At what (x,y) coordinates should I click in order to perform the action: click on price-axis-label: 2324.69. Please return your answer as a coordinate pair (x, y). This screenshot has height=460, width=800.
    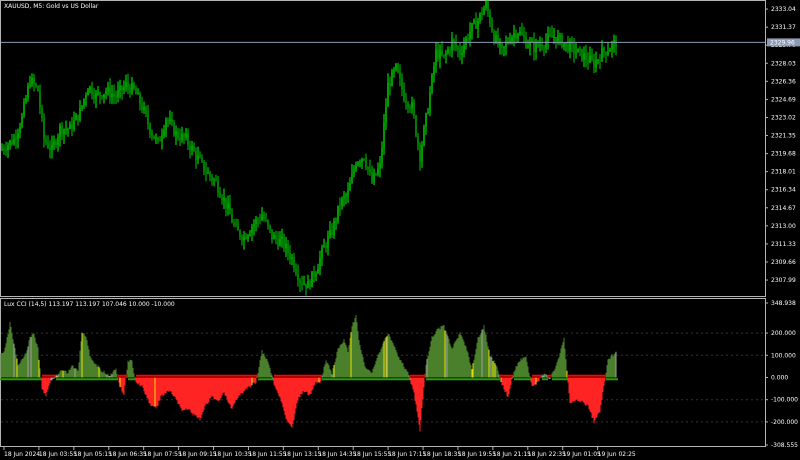
    Looking at the image, I should click on (783, 99).